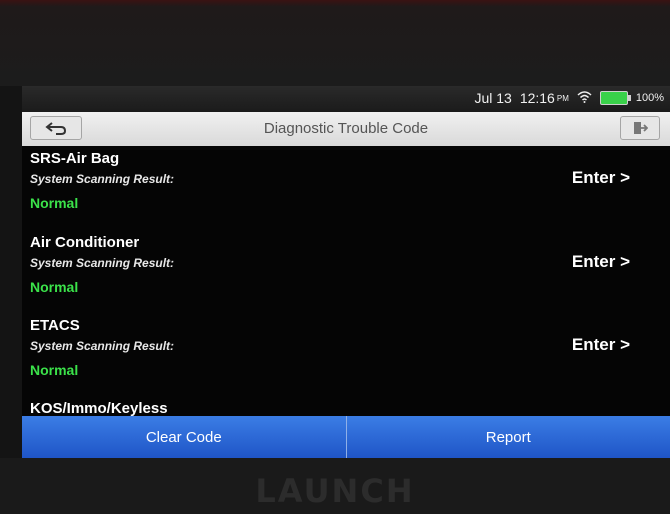 Image resolution: width=670 pixels, height=514 pixels. What do you see at coordinates (584, 98) in the screenshot?
I see `wifi-icon` at bounding box center [584, 98].